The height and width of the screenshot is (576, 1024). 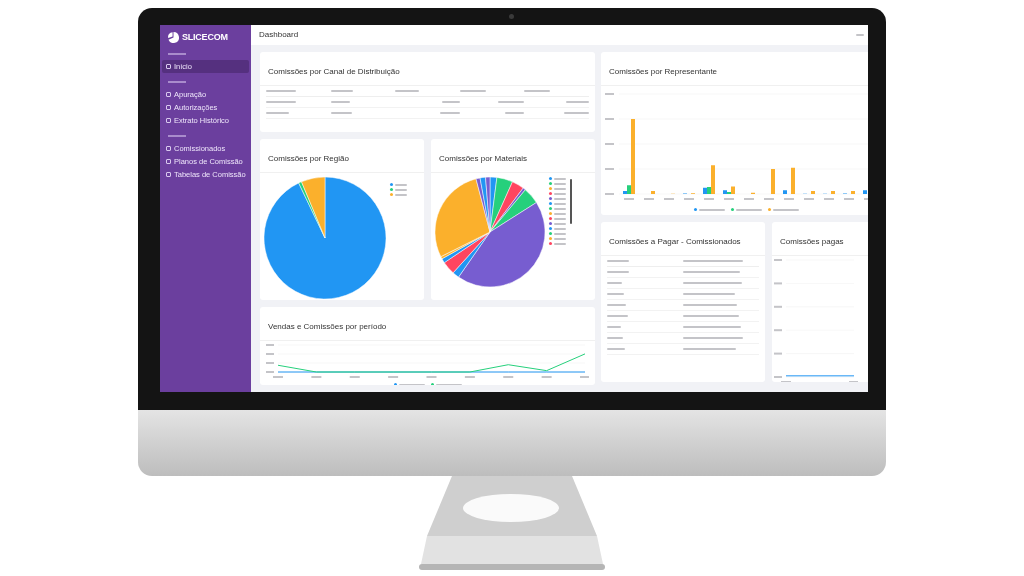 What do you see at coordinates (675, 241) in the screenshot?
I see `card-title: Comissões a Pagar - Comissionados` at bounding box center [675, 241].